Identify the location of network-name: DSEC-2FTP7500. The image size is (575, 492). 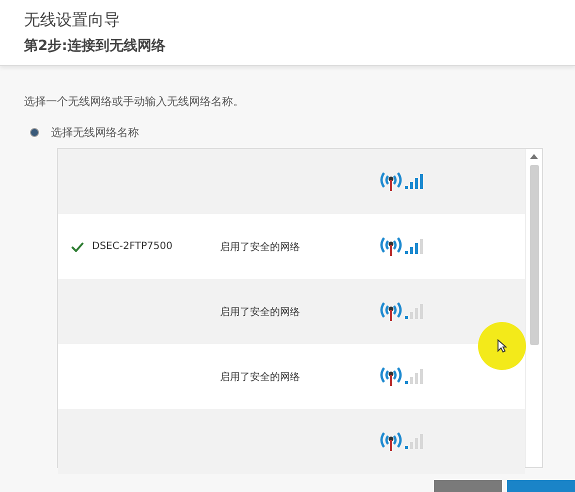
(132, 246).